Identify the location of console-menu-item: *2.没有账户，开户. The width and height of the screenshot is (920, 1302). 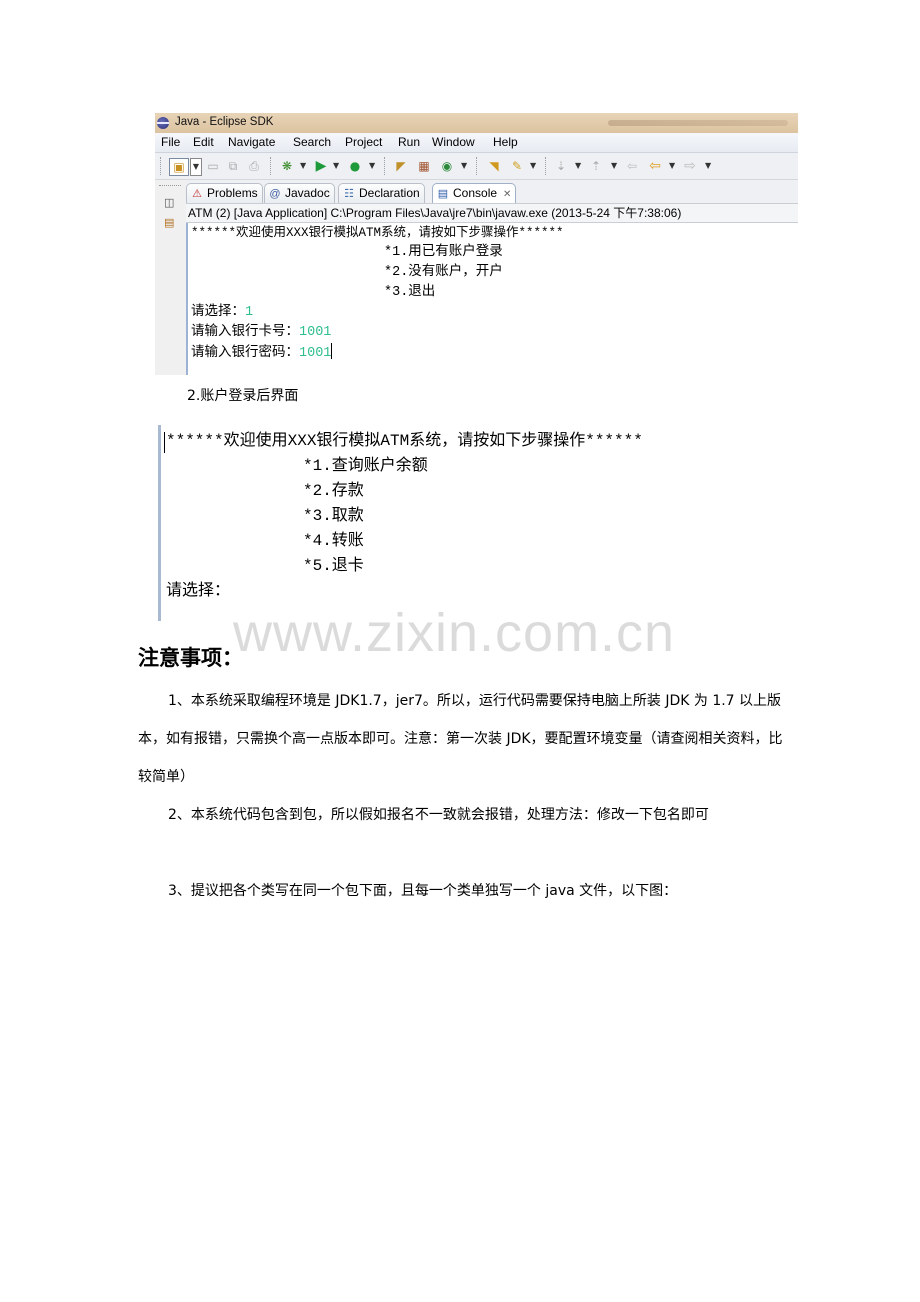
(443, 272).